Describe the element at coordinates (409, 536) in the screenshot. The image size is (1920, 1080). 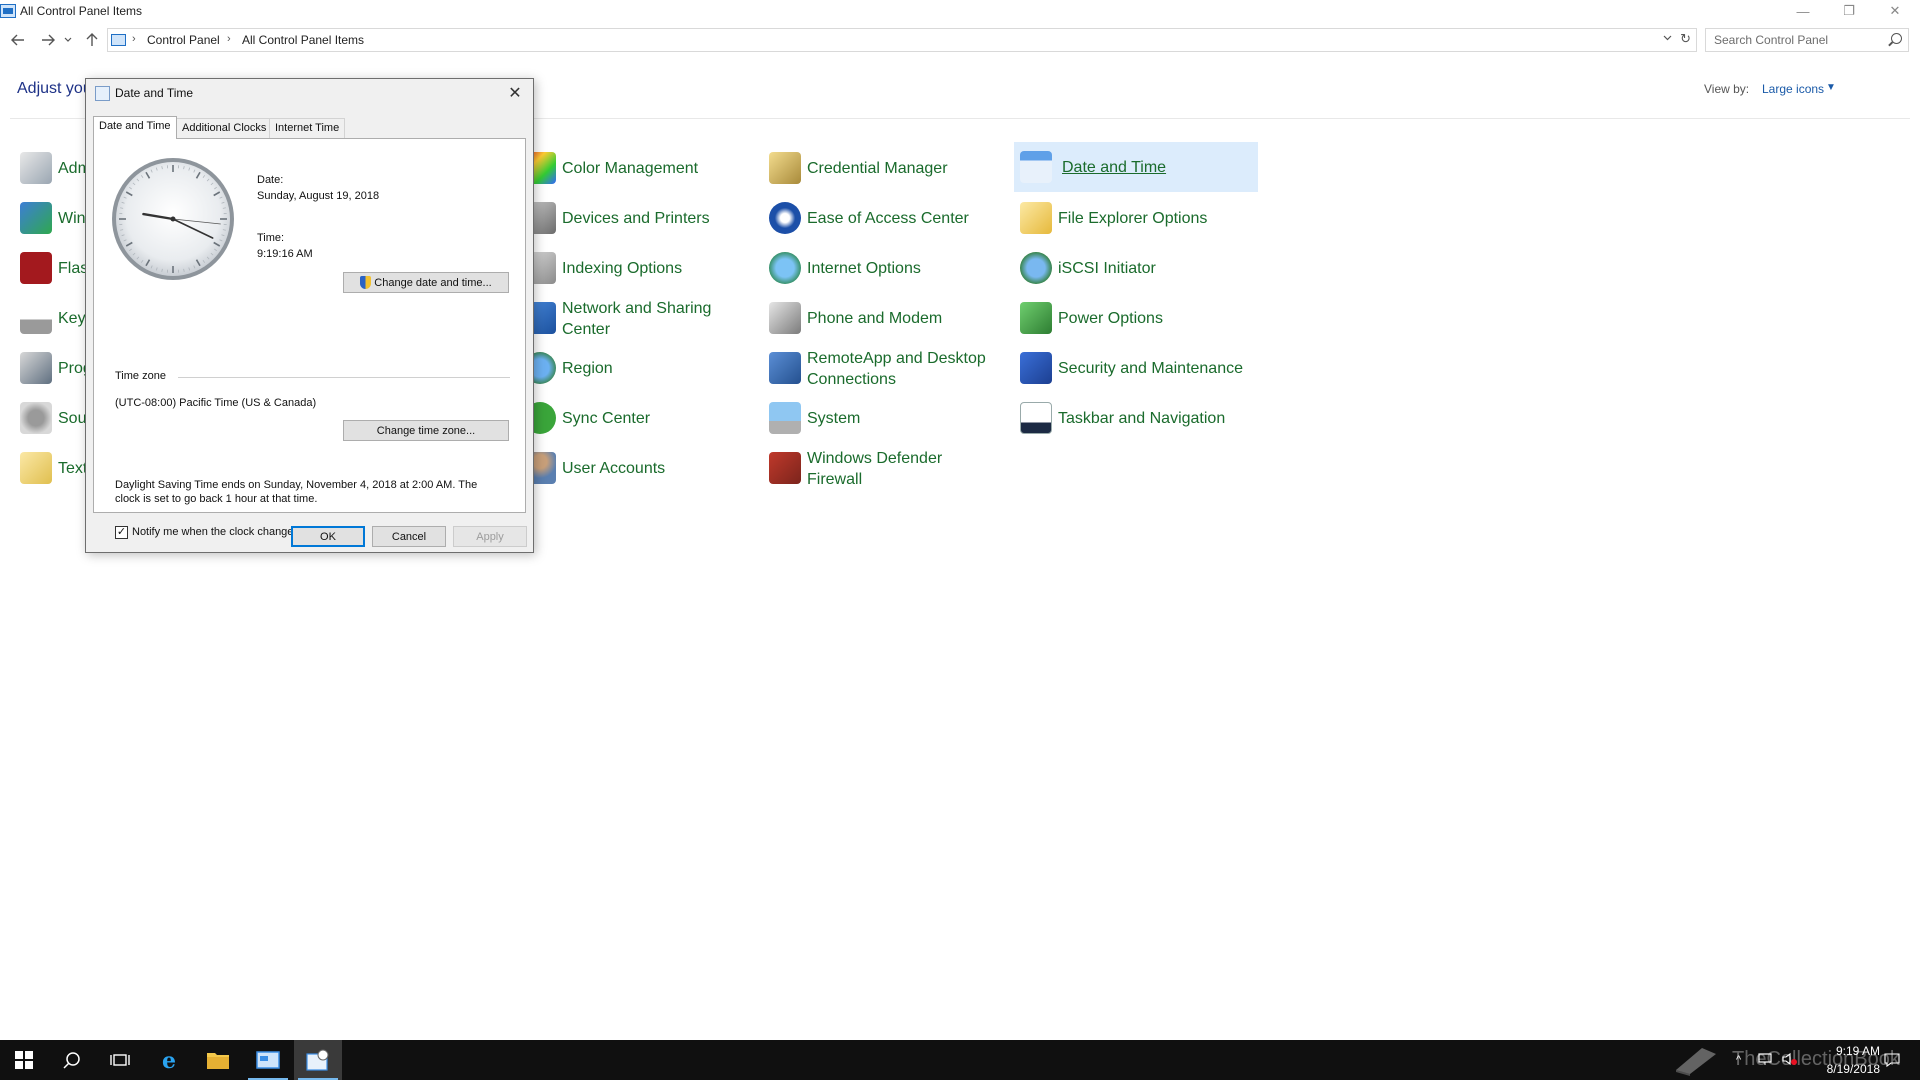
I see `cancel-button: Cancel` at that location.